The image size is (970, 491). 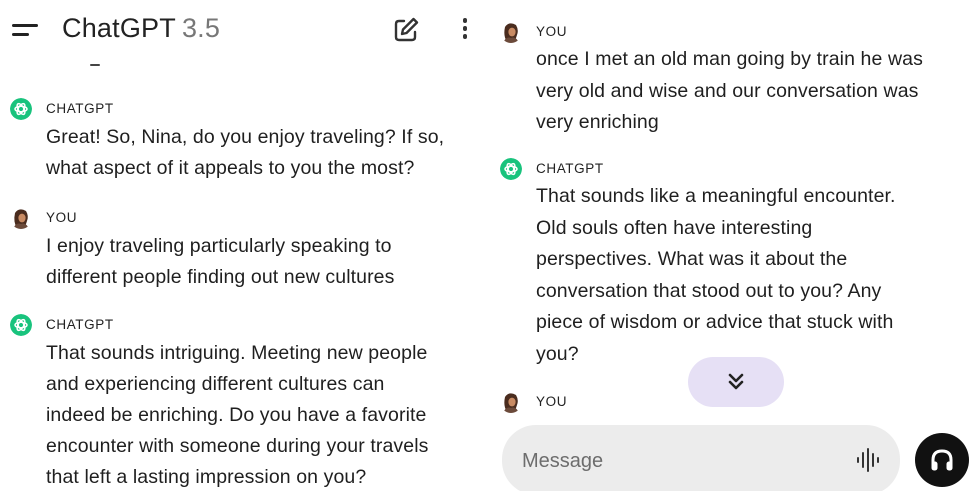 I want to click on menu-icon, so click(x=25, y=32).